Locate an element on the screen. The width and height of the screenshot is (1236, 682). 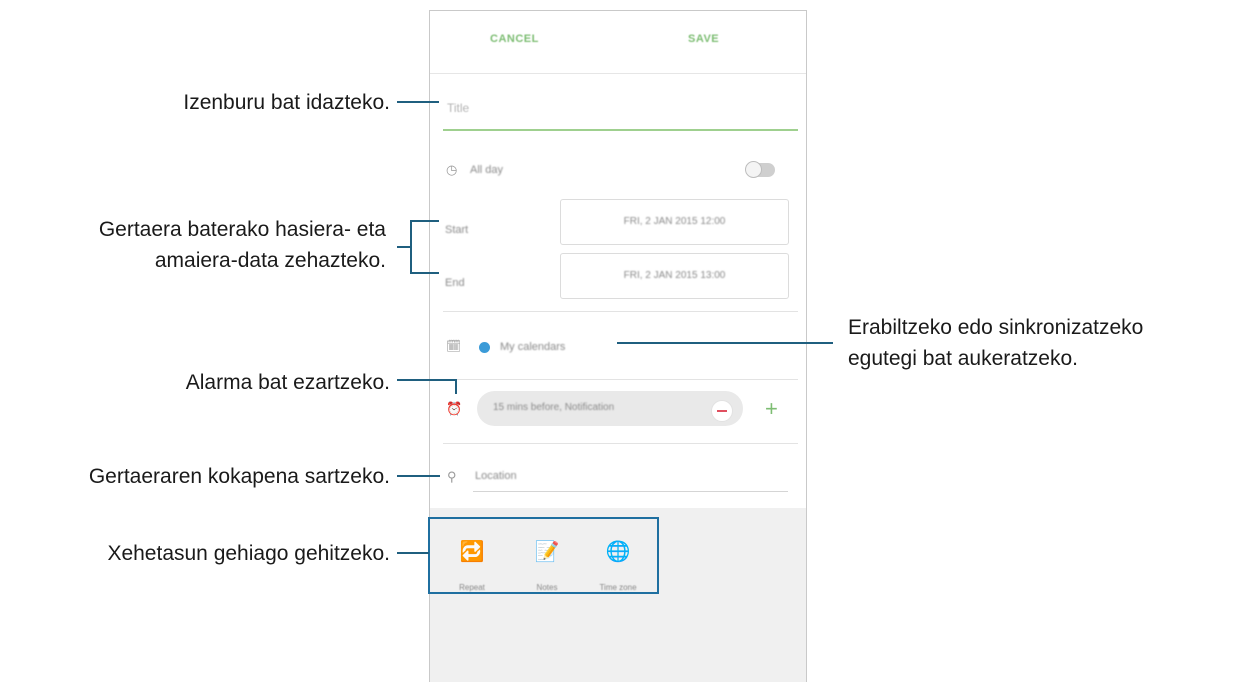
end-label: End is located at coordinates (455, 283).